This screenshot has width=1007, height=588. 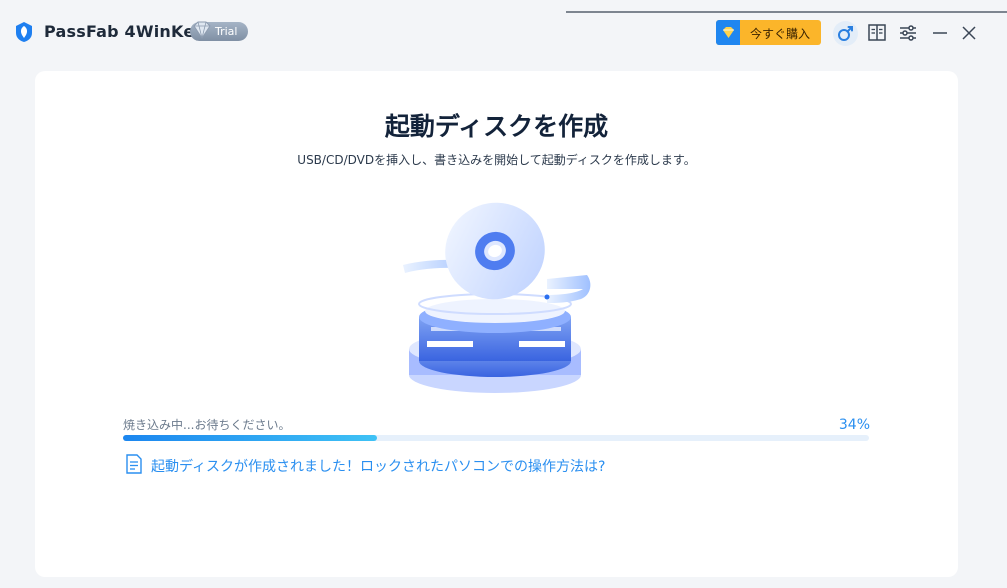 What do you see at coordinates (908, 33) in the screenshot?
I see `settings-sliders-icon` at bounding box center [908, 33].